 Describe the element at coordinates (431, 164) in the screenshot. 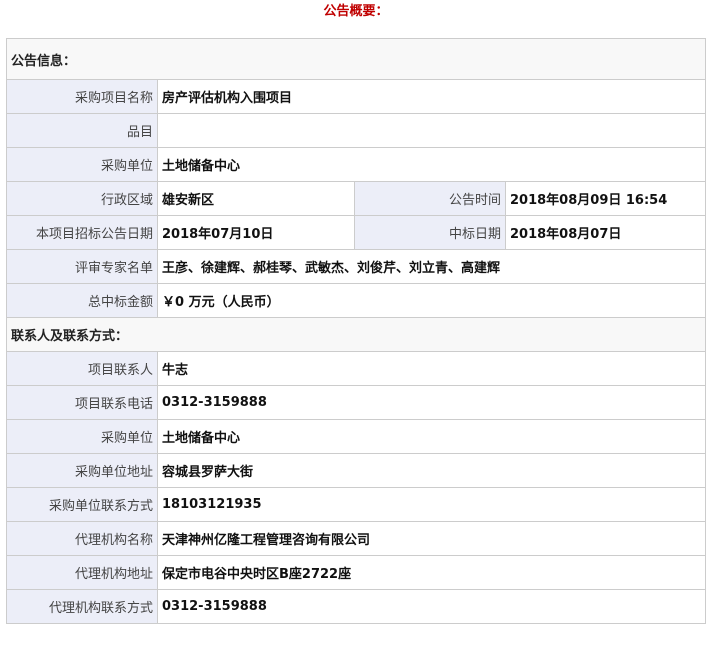

I see `purchaser-value: 土地储备中心` at that location.